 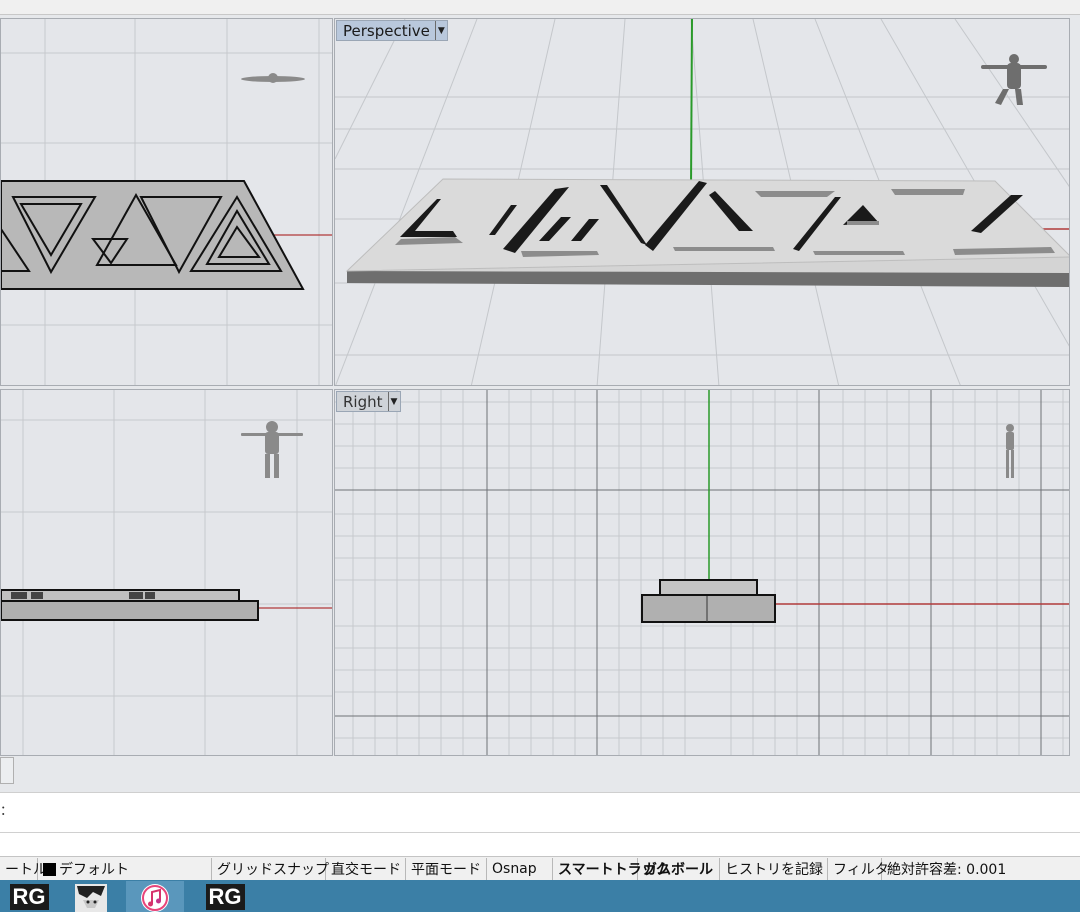 What do you see at coordinates (540, 832) in the screenshot?
I see `command-divider` at bounding box center [540, 832].